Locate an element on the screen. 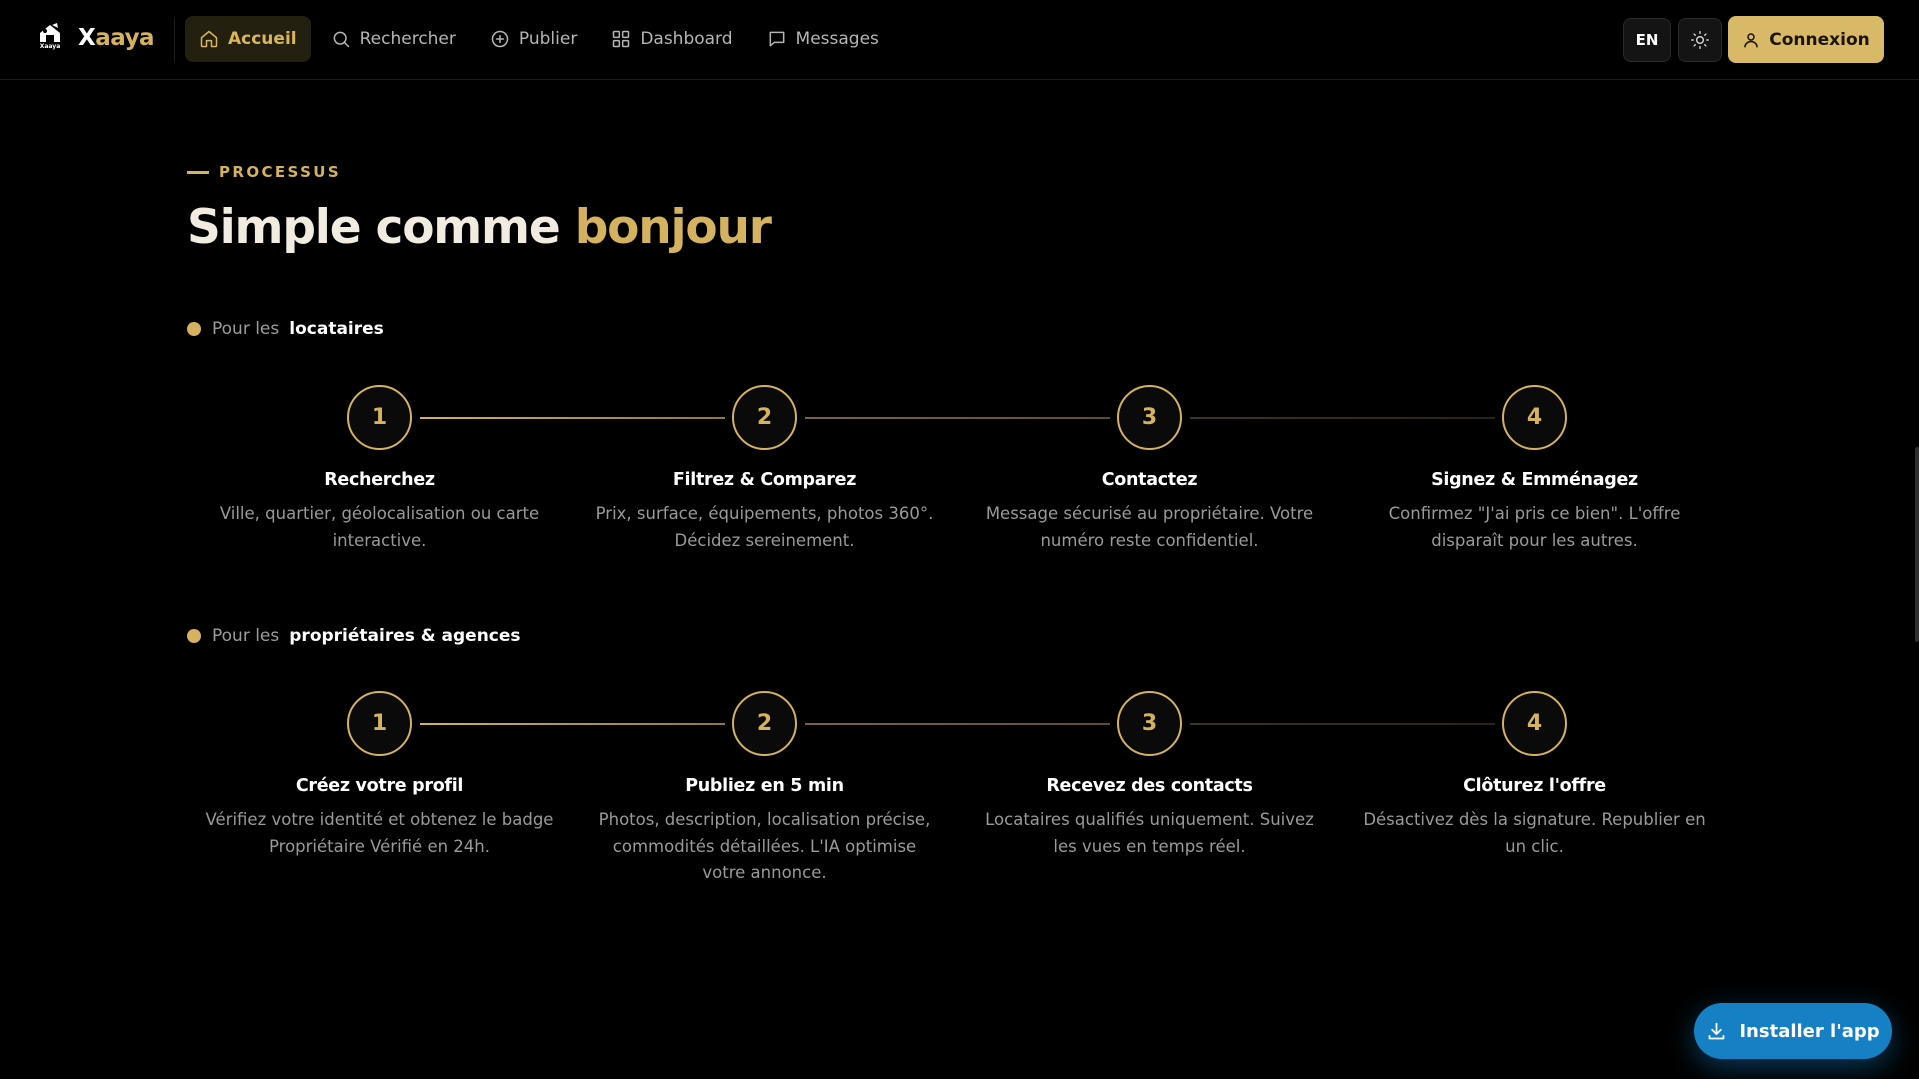 The height and width of the screenshot is (1079, 1919). eyebrow-dash is located at coordinates (198, 172).